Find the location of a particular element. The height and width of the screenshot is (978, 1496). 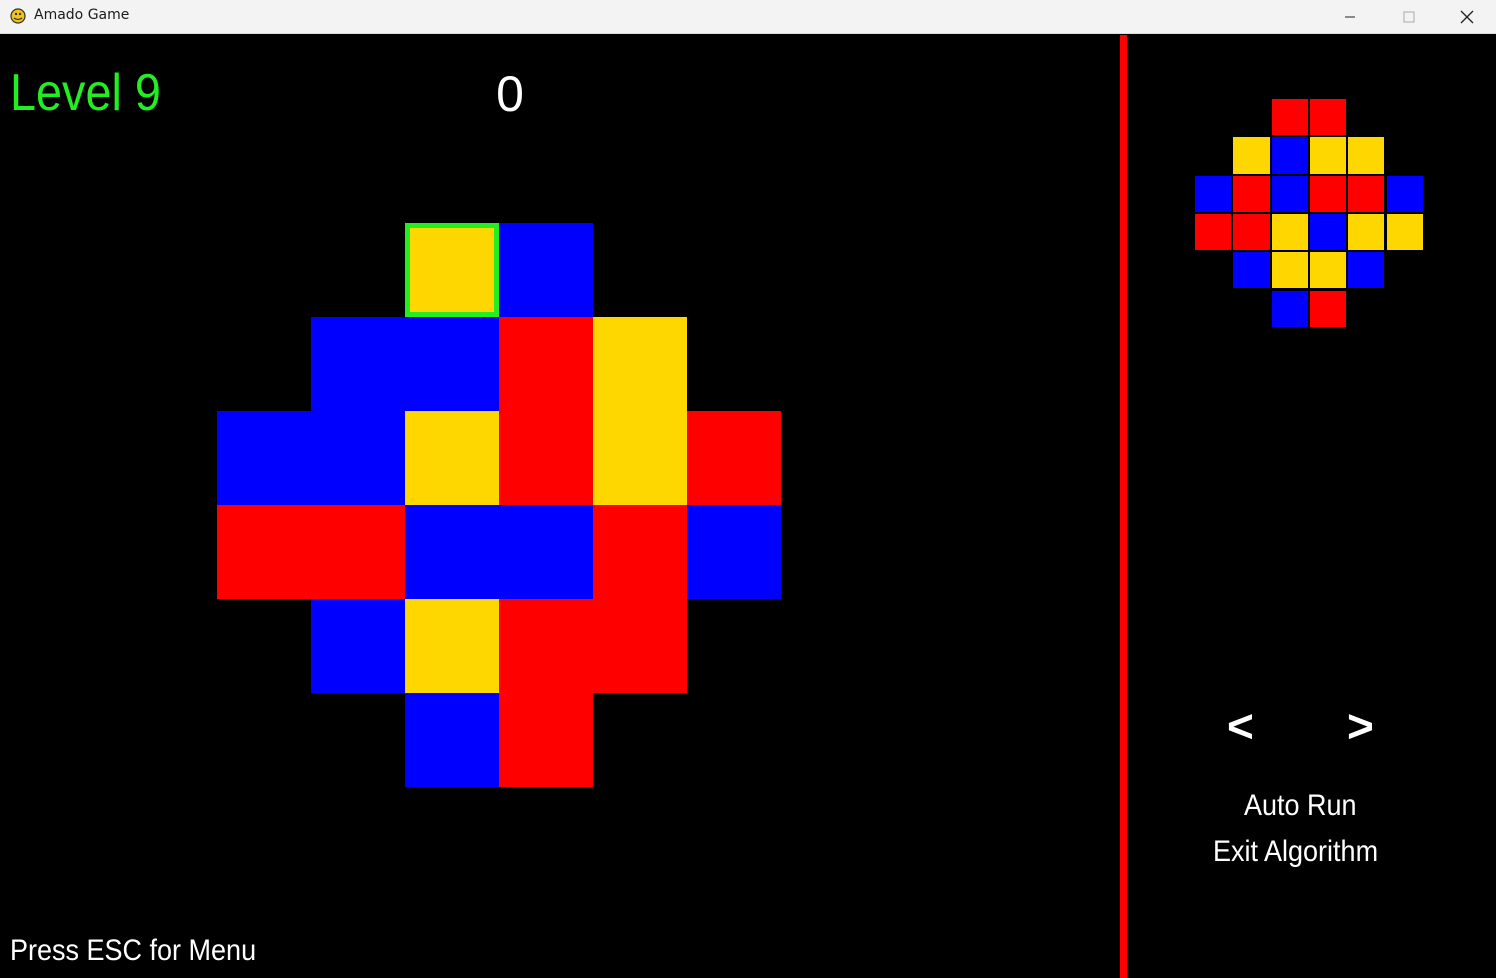

esc-menu-hint: Press ESC for Menu is located at coordinates (133, 950).